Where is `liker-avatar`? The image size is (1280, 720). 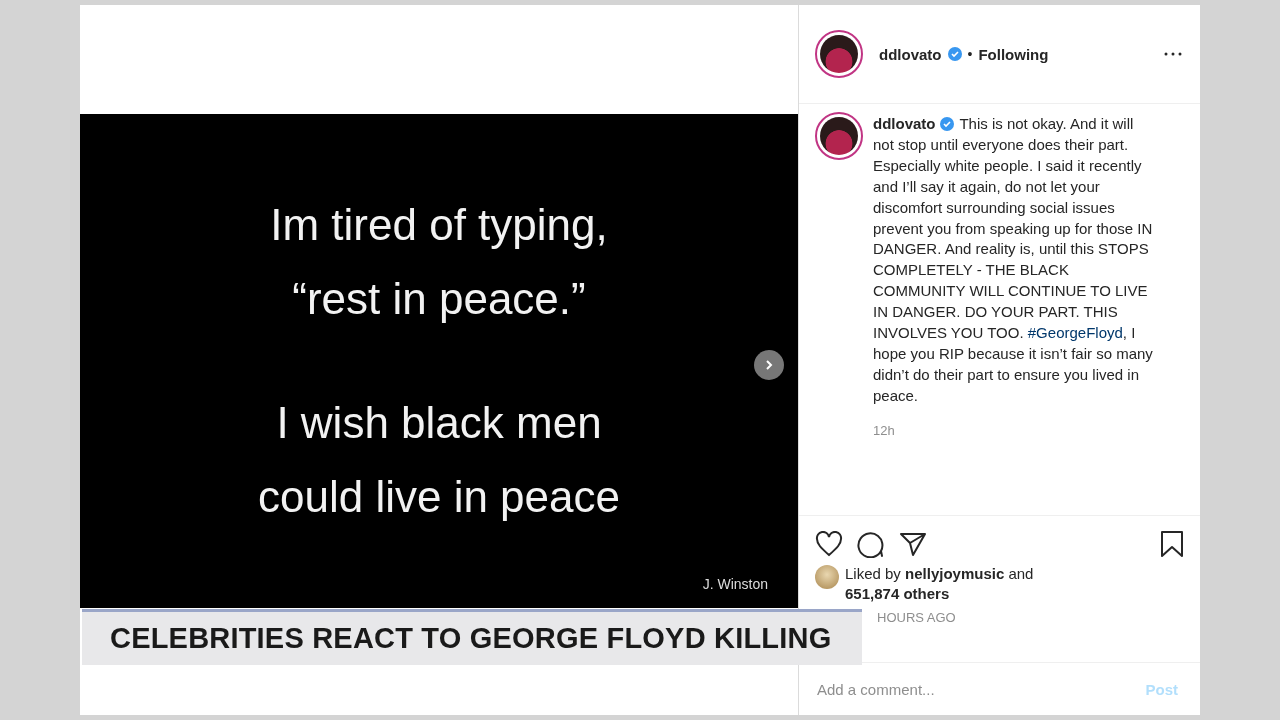 liker-avatar is located at coordinates (827, 577).